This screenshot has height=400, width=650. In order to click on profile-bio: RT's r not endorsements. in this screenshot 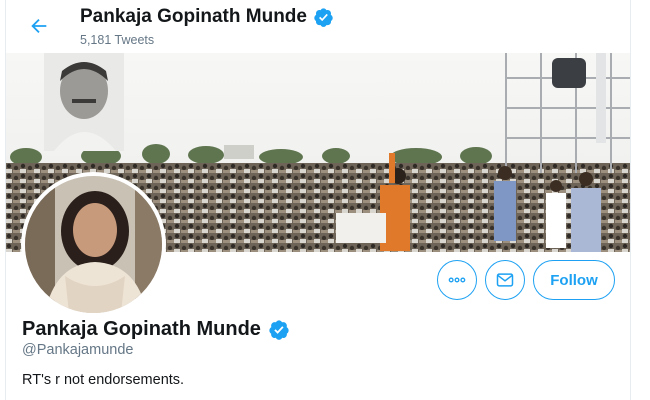, I will do `click(103, 380)`.